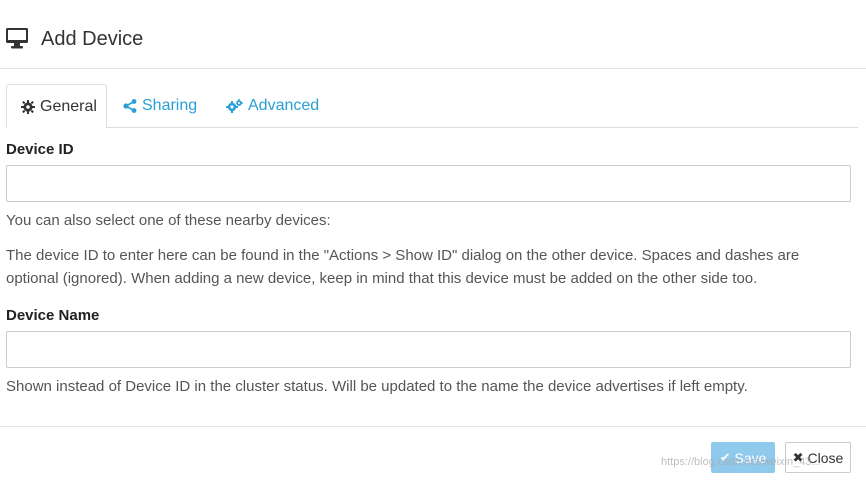 The height and width of the screenshot is (484, 866). I want to click on share-icon, so click(130, 106).